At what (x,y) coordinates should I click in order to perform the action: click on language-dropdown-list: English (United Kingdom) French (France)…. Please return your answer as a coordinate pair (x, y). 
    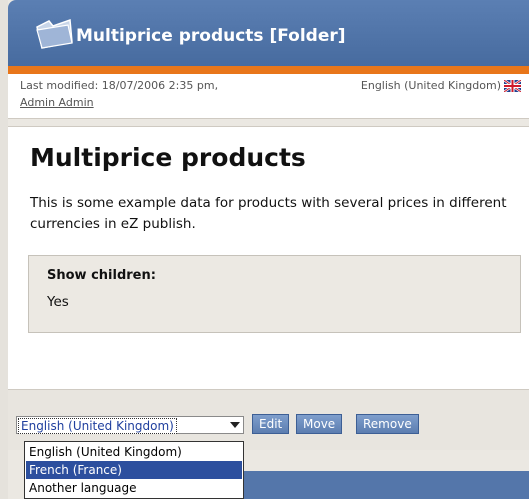
    Looking at the image, I should click on (134, 470).